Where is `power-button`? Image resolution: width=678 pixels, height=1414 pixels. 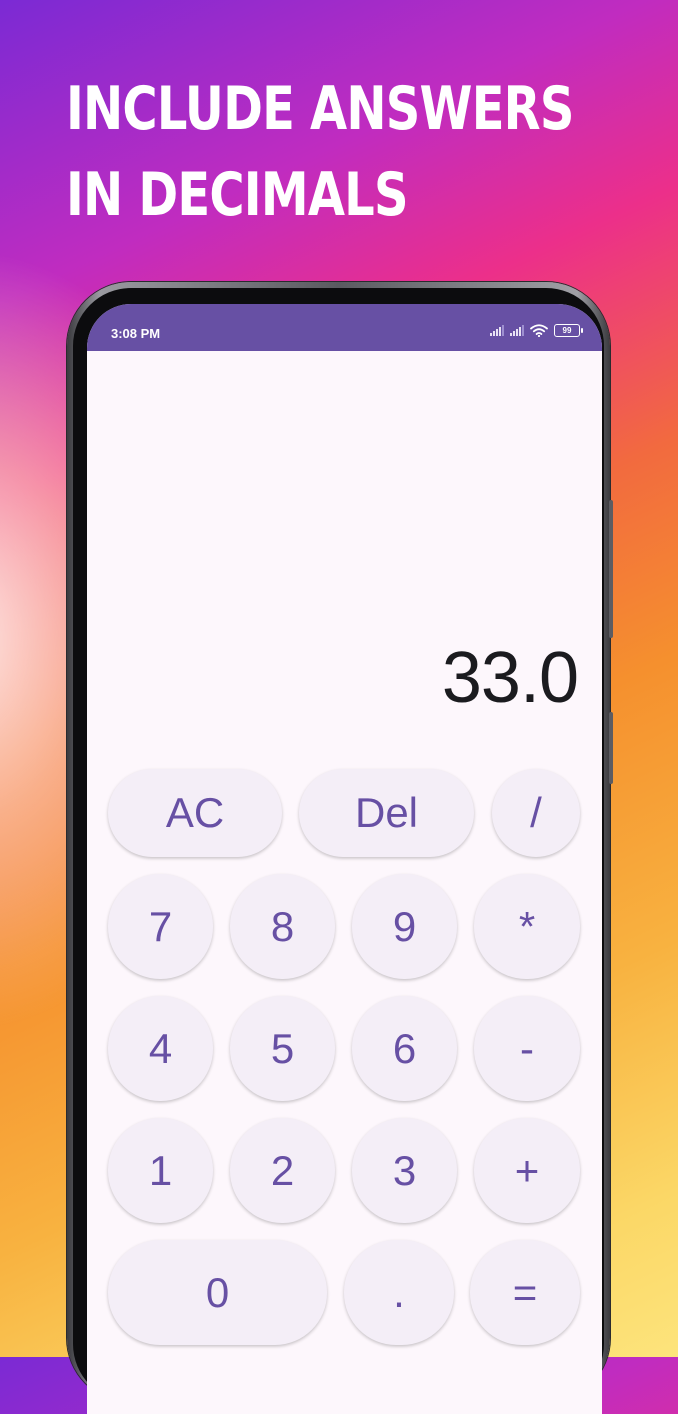
power-button is located at coordinates (611, 748).